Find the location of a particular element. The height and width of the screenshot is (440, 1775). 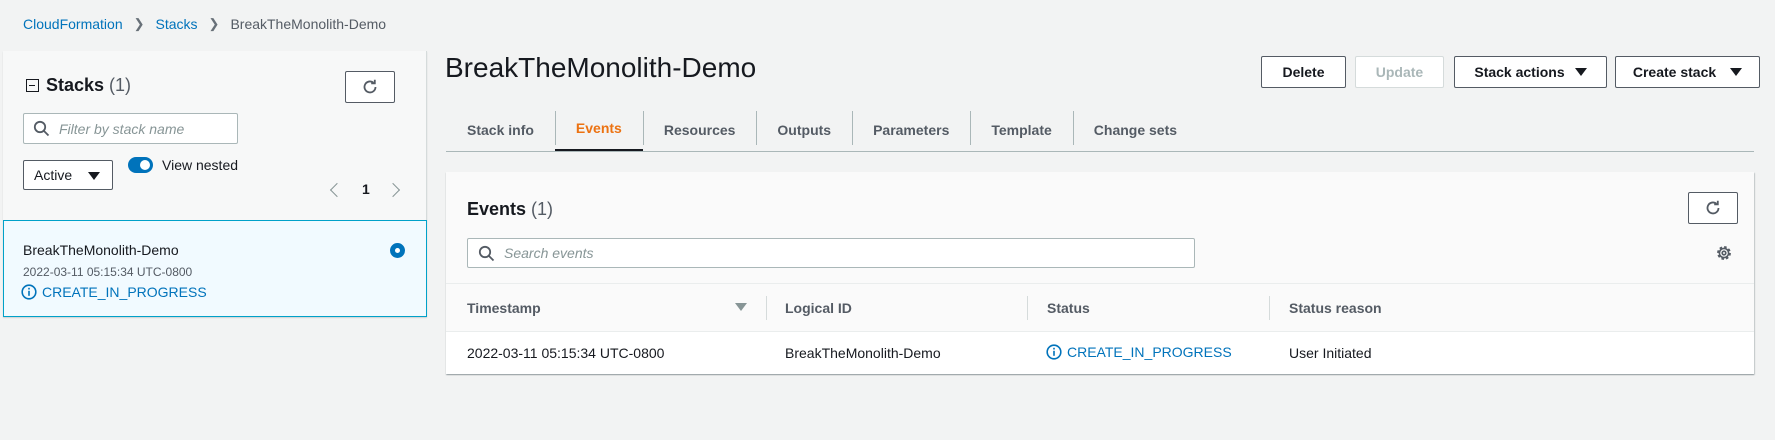

sort-descending-icon is located at coordinates (741, 307).